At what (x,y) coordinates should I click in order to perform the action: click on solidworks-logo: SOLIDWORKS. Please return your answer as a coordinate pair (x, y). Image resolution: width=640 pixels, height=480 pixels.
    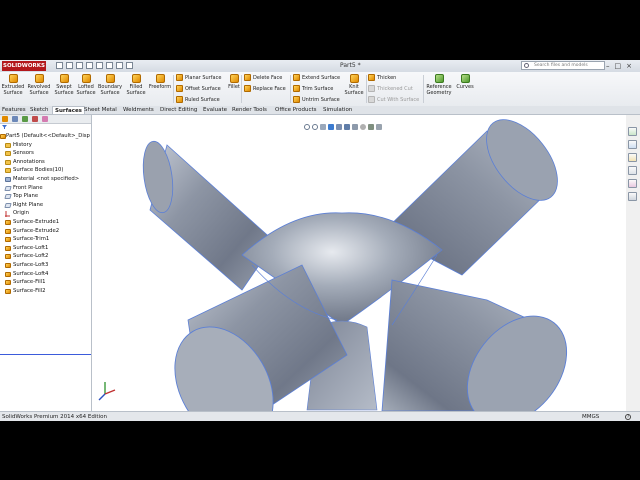
    Looking at the image, I should click on (24, 66).